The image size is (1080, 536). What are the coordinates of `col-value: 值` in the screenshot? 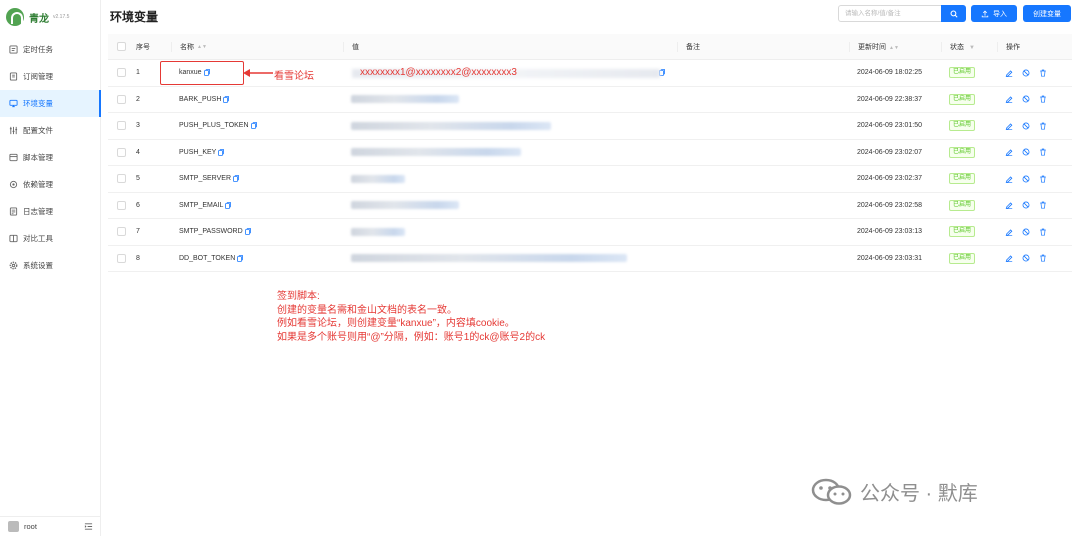 It's located at (510, 46).